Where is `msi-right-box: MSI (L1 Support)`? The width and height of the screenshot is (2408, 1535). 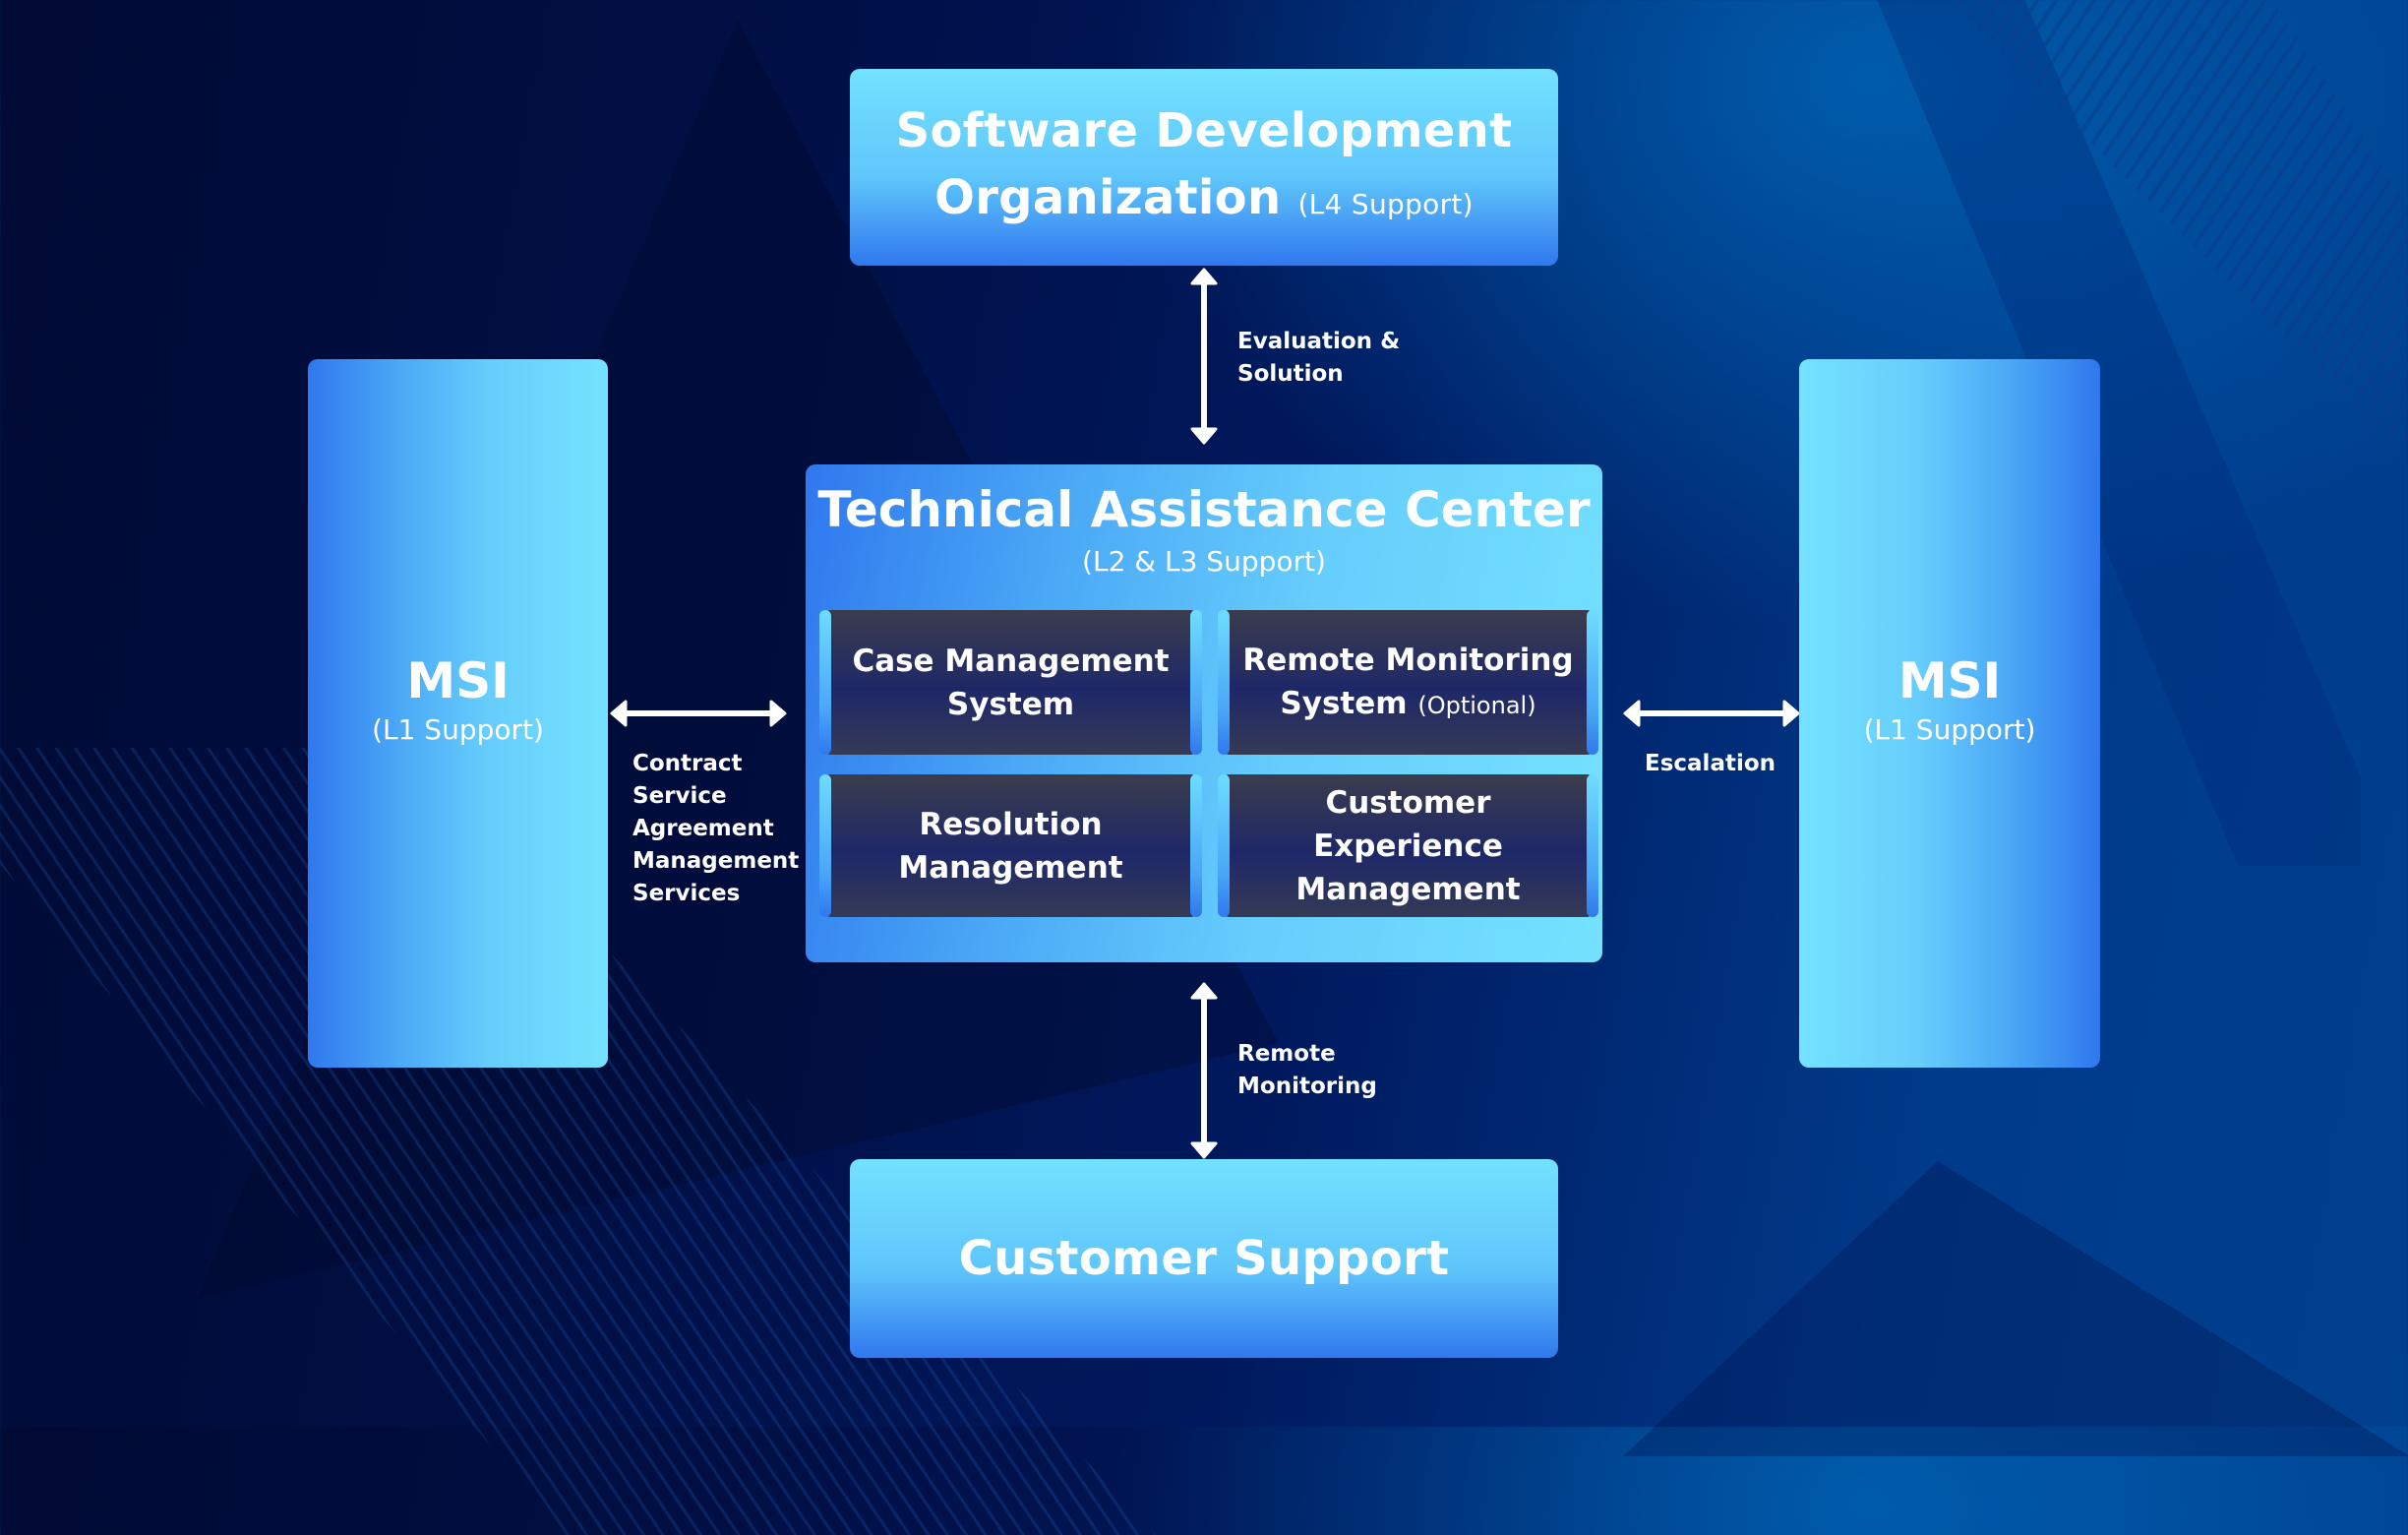
msi-right-box: MSI (L1 Support) is located at coordinates (1949, 713).